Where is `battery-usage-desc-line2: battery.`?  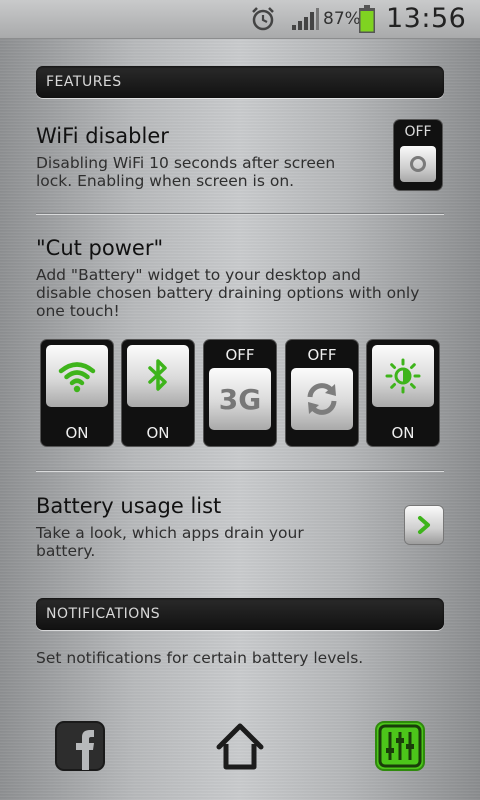 battery-usage-desc-line2: battery. is located at coordinates (66, 551).